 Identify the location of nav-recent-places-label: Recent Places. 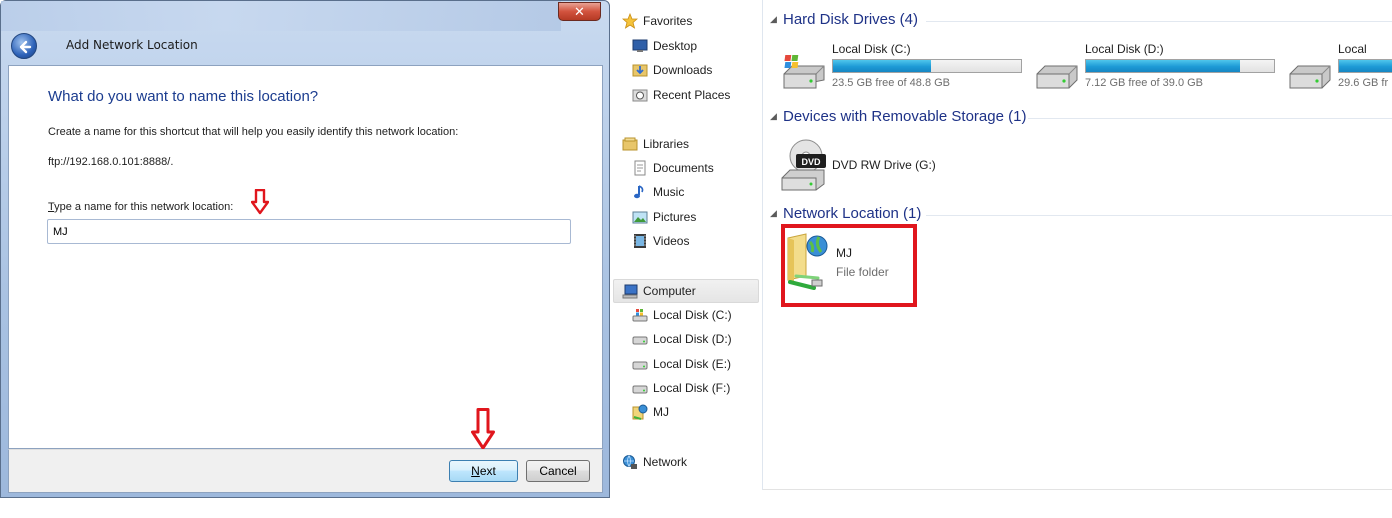
(692, 95).